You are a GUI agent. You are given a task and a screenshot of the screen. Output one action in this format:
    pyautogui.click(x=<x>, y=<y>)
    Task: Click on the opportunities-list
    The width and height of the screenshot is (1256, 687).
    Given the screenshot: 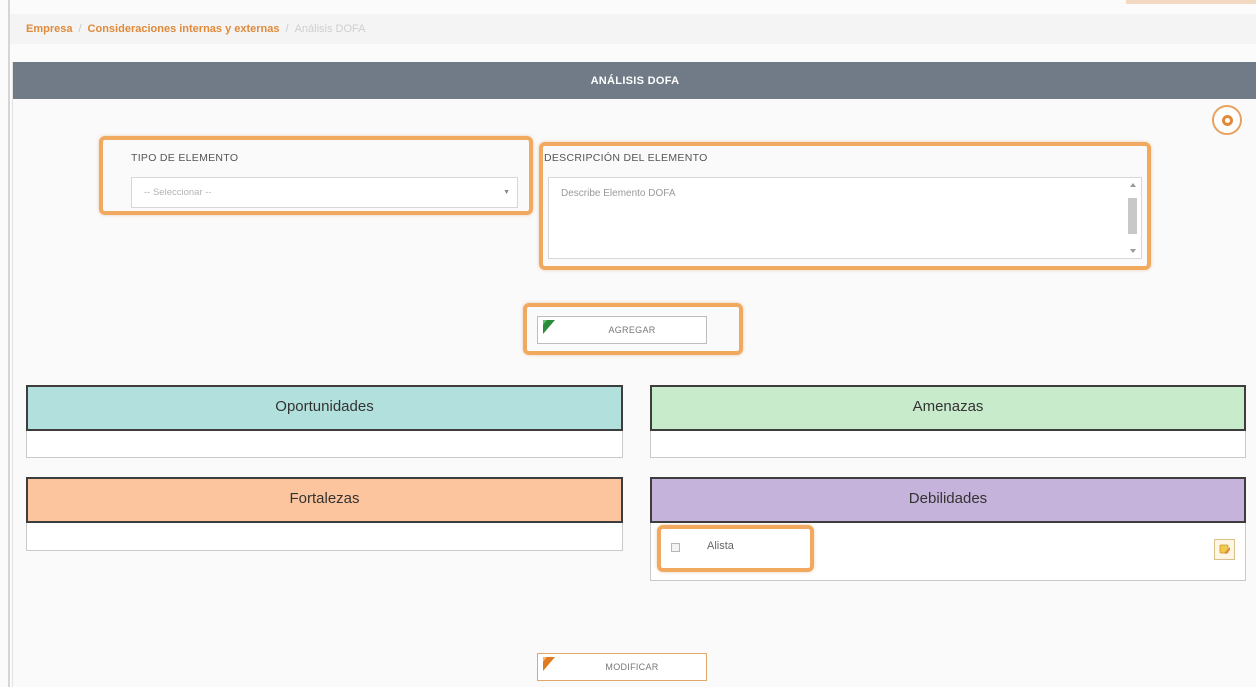 What is the action you would take?
    pyautogui.click(x=324, y=444)
    